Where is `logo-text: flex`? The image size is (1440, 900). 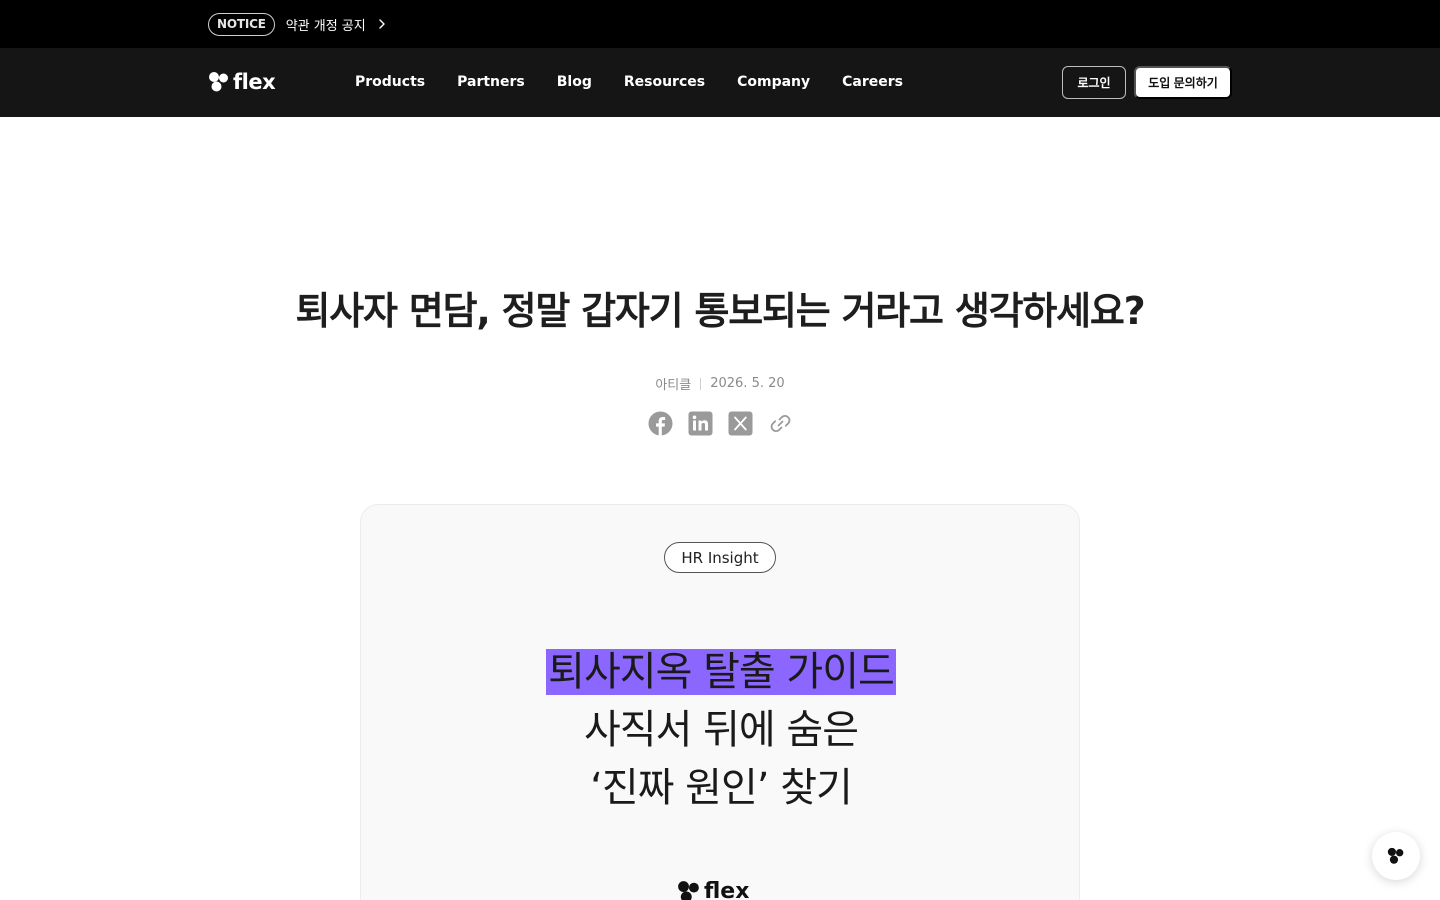
logo-text: flex is located at coordinates (254, 82).